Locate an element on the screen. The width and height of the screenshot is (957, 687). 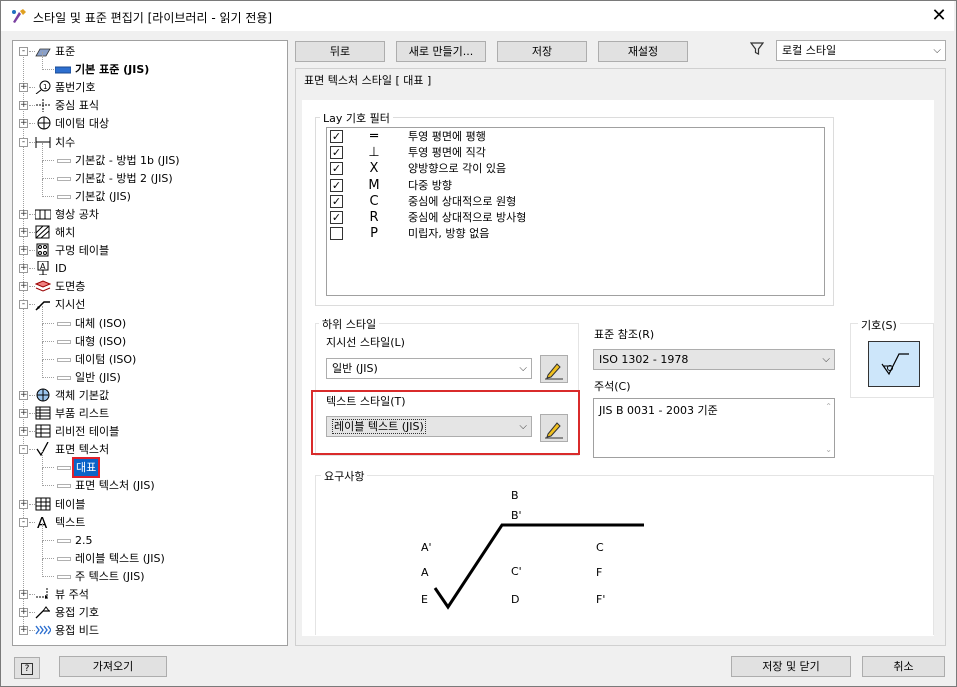
req-label-f-prime: F' is located at coordinates (601, 599).